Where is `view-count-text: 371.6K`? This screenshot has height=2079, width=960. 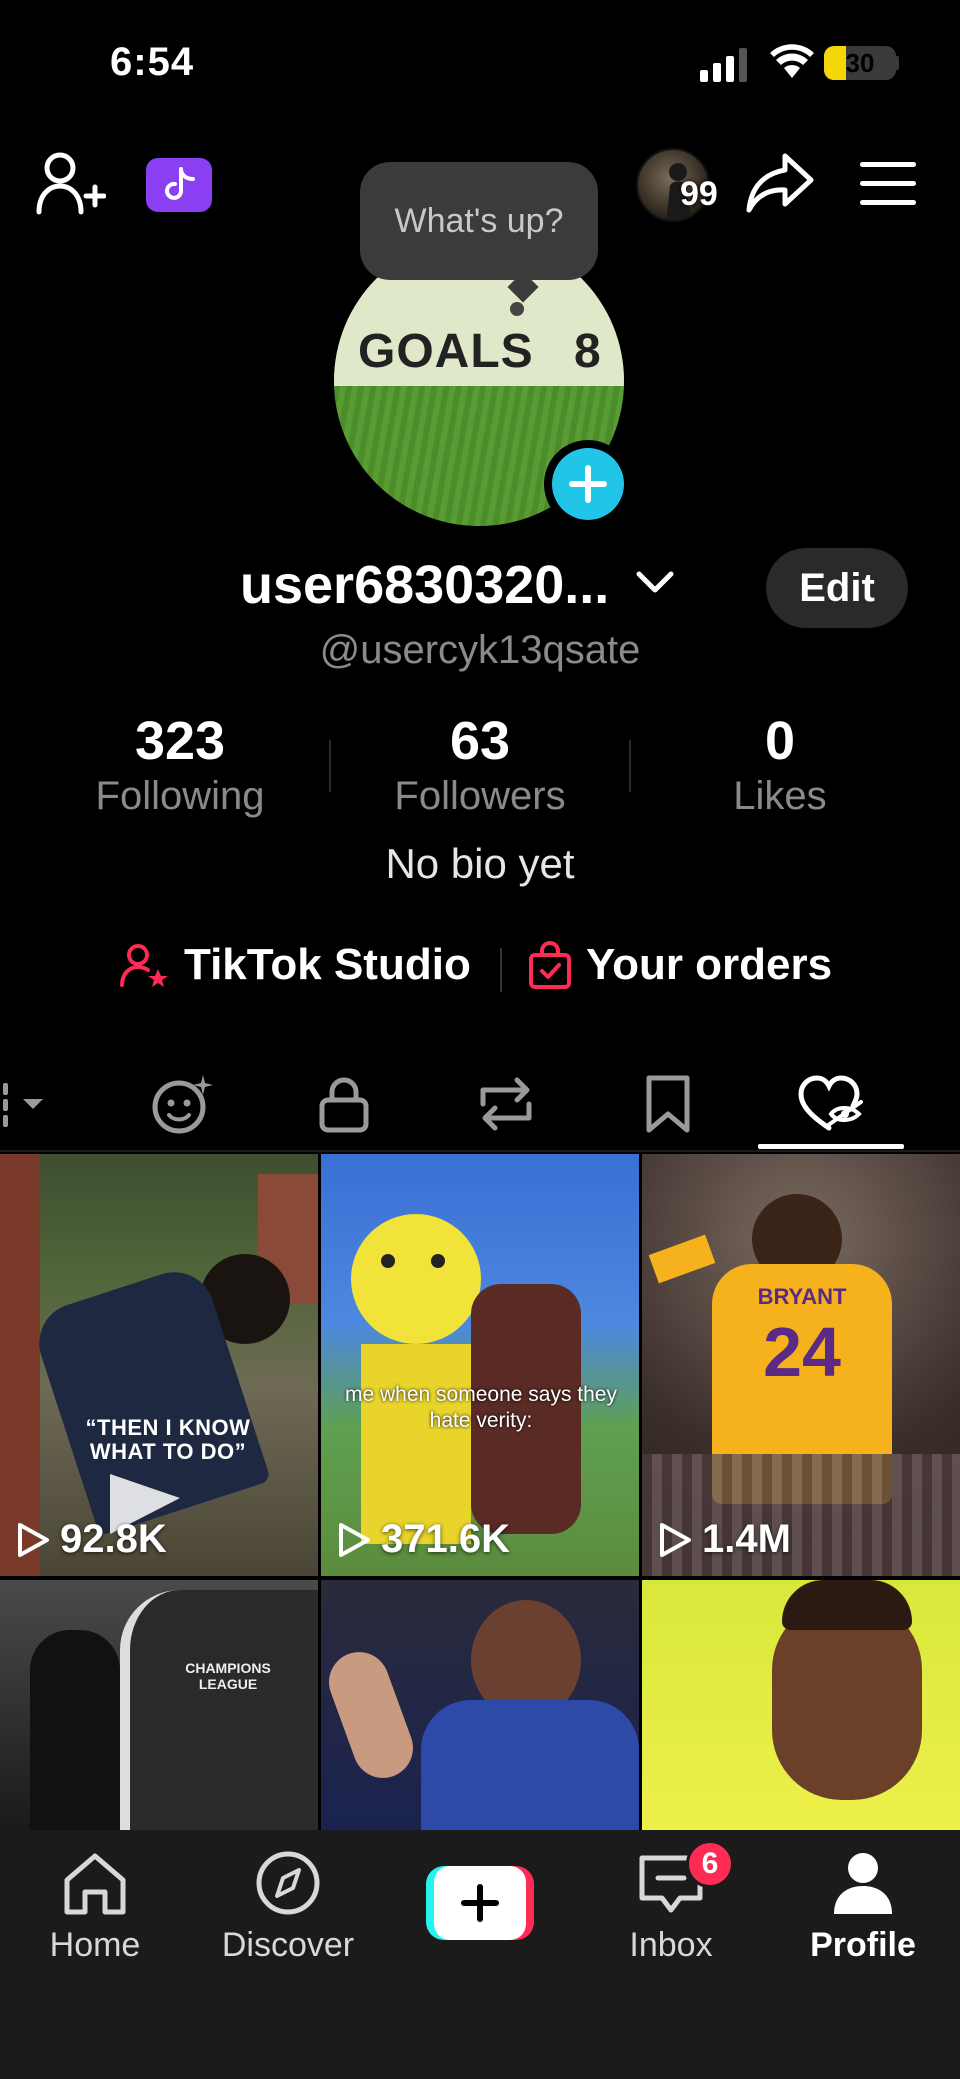
view-count-text: 371.6K is located at coordinates (445, 1539).